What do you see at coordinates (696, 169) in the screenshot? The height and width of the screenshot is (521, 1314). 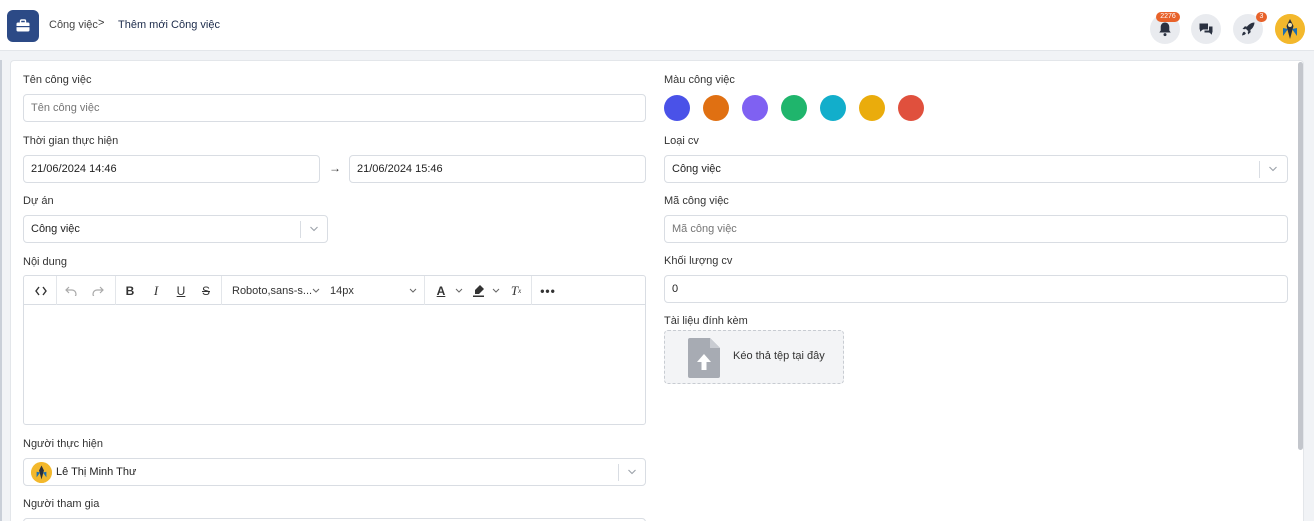 I see `type-select-value: Công việc` at bounding box center [696, 169].